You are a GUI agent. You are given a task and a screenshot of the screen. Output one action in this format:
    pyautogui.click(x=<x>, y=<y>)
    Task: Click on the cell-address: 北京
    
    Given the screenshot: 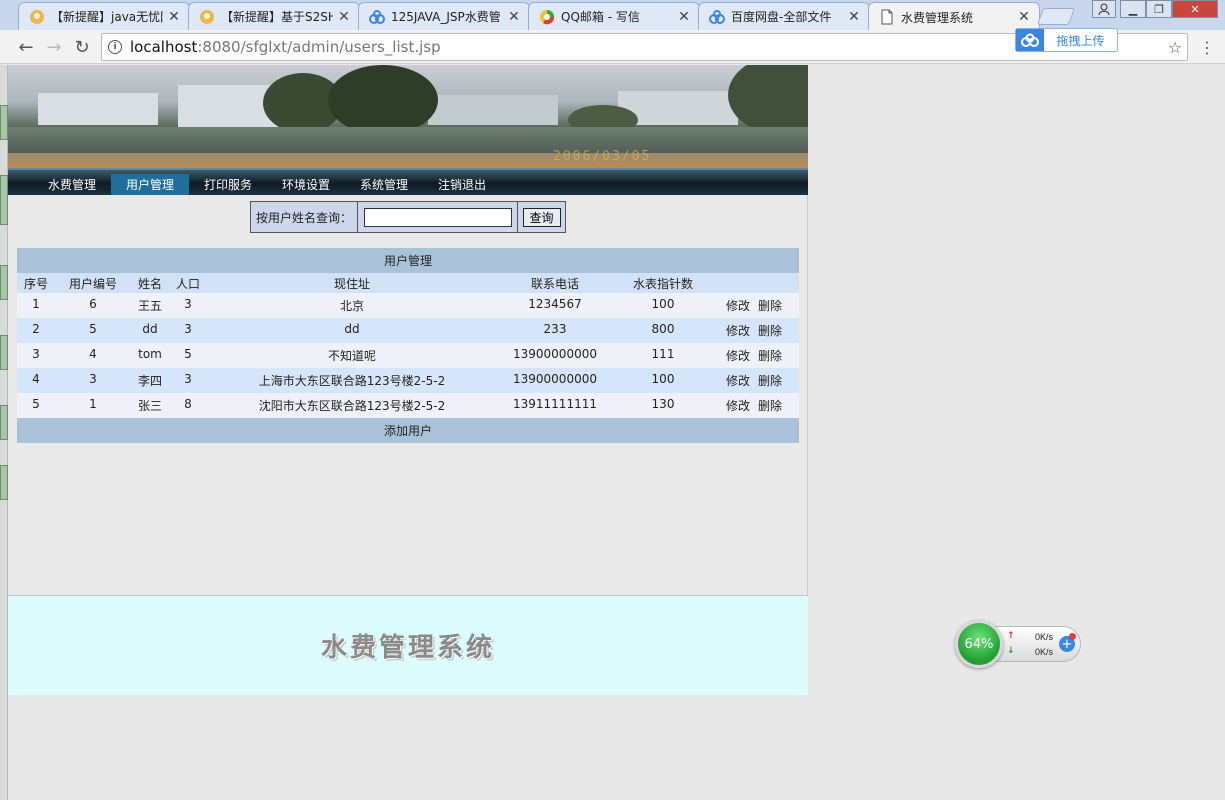 What is the action you would take?
    pyautogui.click(x=351, y=306)
    